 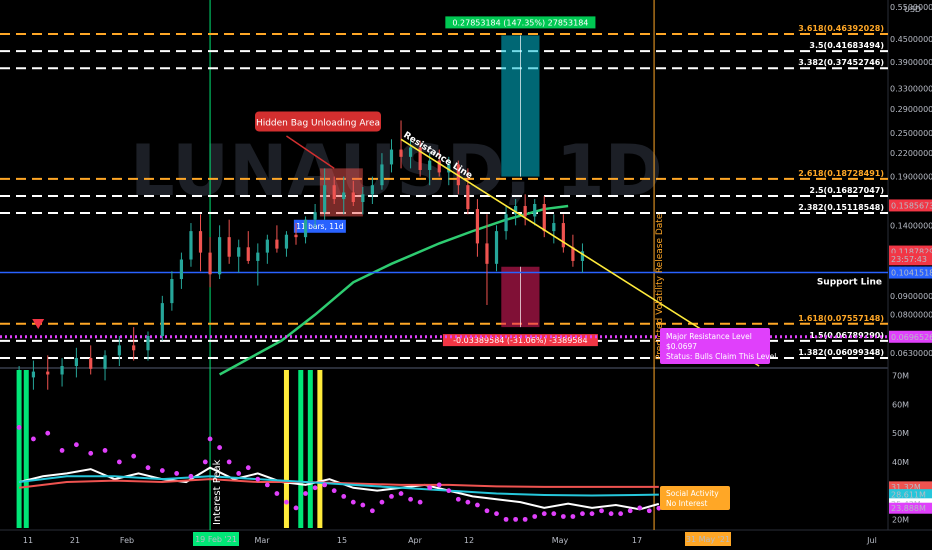 What do you see at coordinates (708, 539) in the screenshot?
I see `x-highlight-label: 31 May '21` at bounding box center [708, 539].